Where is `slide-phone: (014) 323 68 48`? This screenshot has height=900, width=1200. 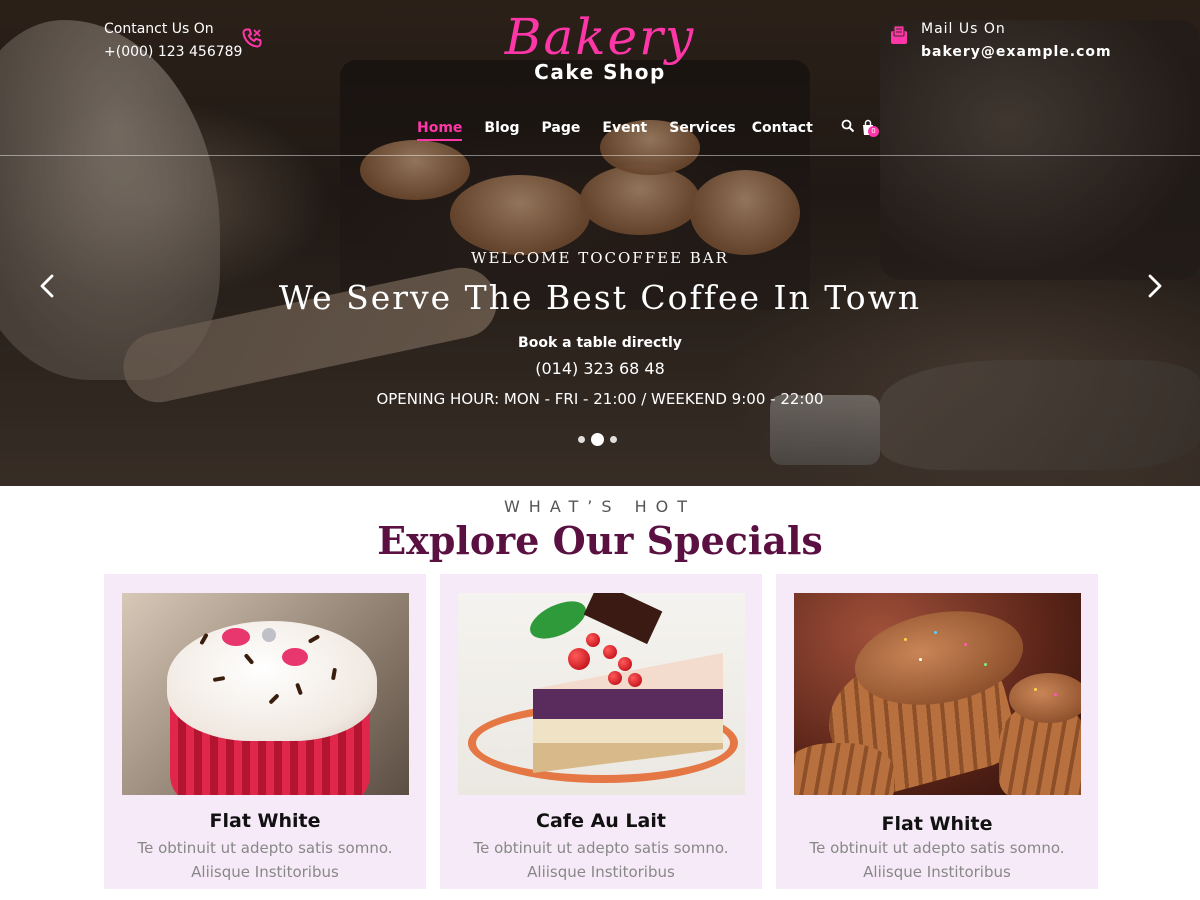 slide-phone: (014) 323 68 48 is located at coordinates (600, 368).